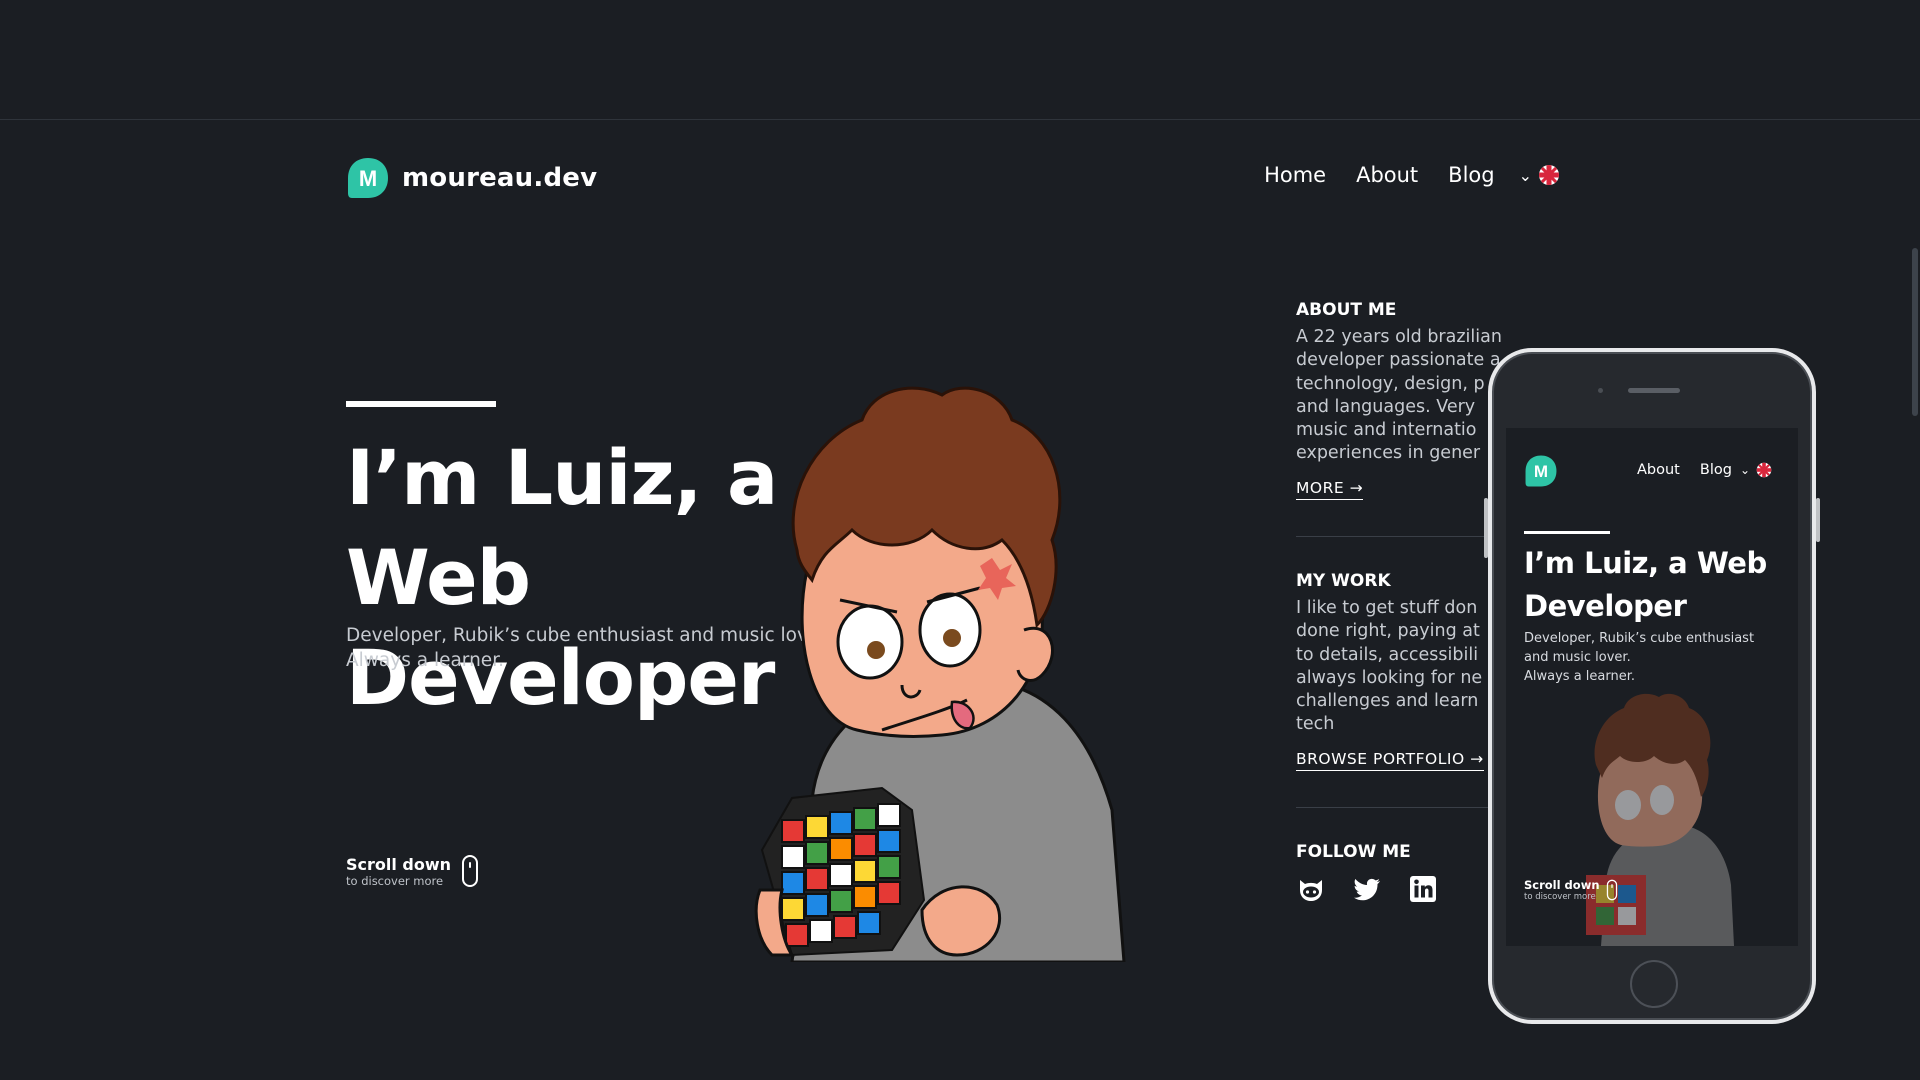 The height and width of the screenshot is (1080, 1920). What do you see at coordinates (1353, 852) in the screenshot?
I see `follow-title: FOLLOW ME` at bounding box center [1353, 852].